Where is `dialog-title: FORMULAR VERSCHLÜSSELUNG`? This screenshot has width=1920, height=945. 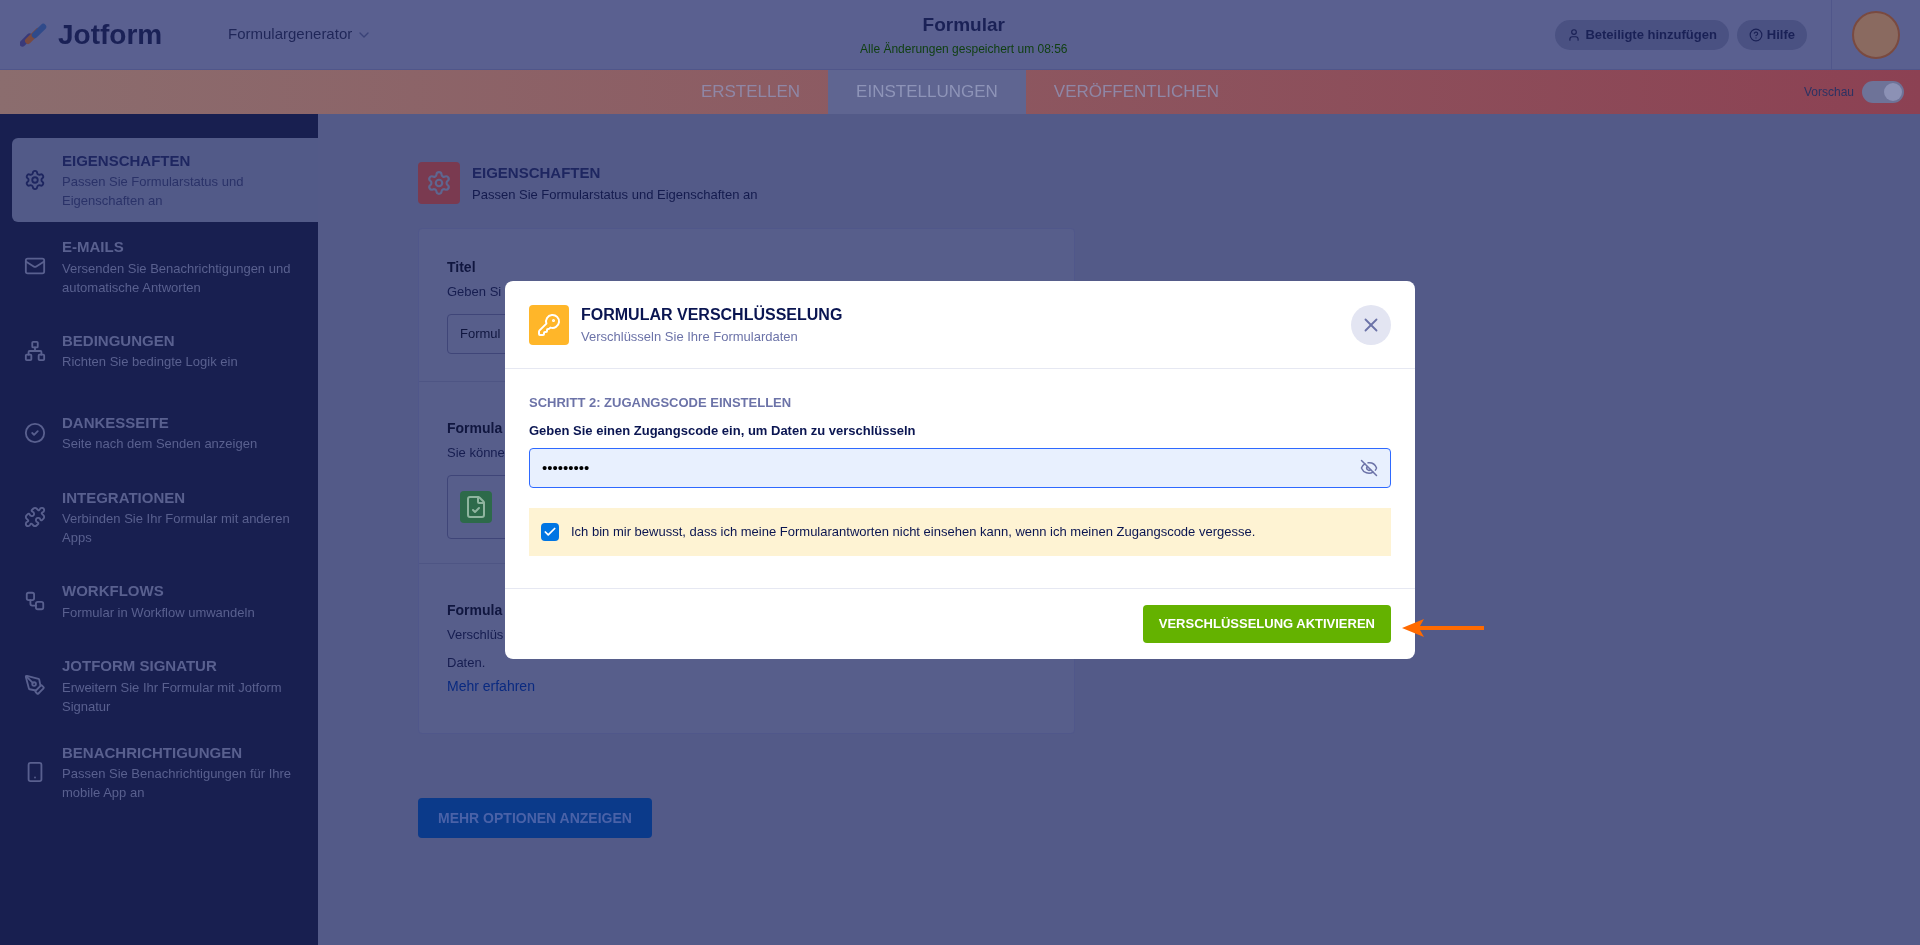
dialog-title: FORMULAR VERSCHLÜSSELUNG is located at coordinates (712, 314).